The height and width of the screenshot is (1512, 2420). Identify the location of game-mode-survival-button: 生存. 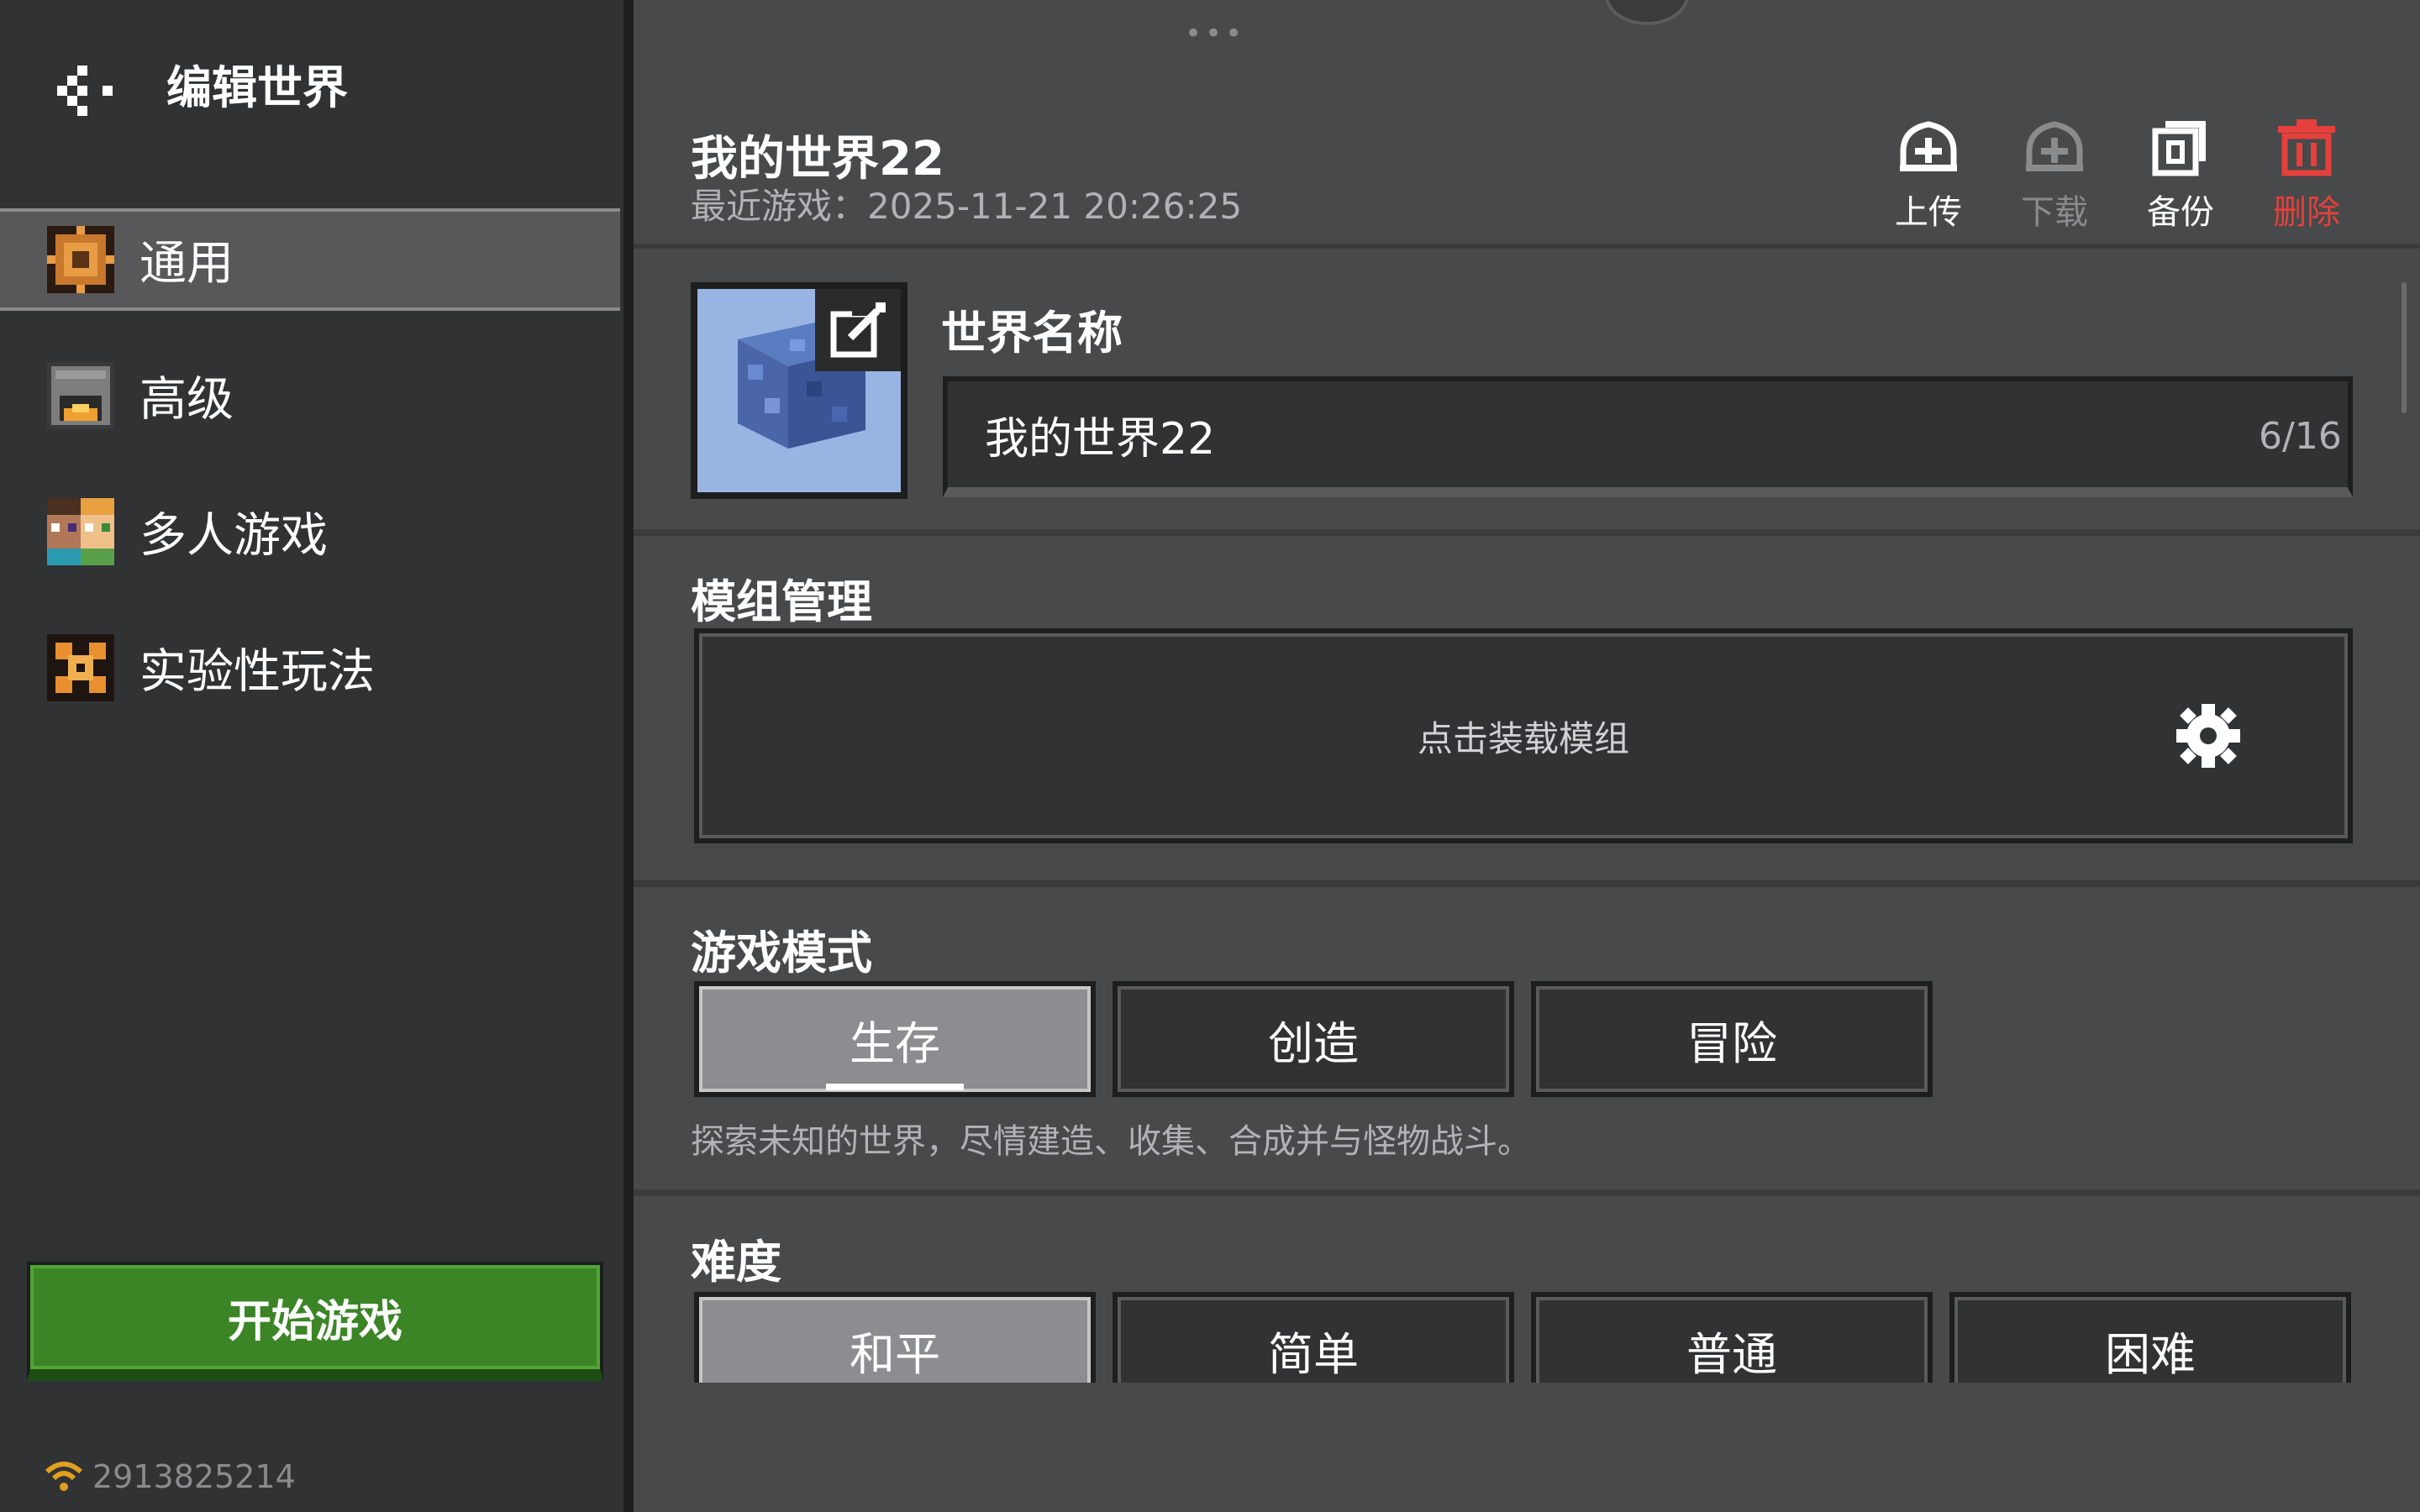
(895, 1039).